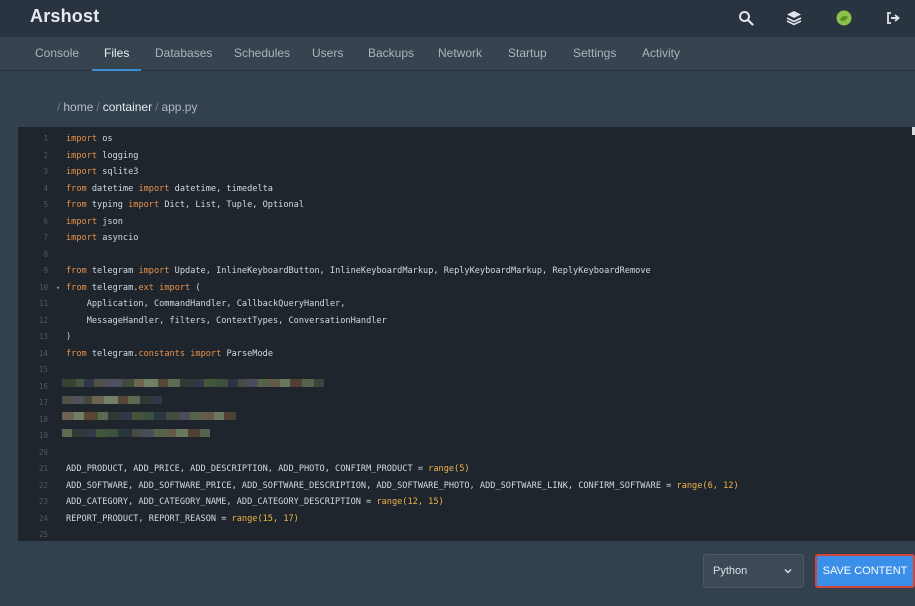 This screenshot has height=606, width=915. I want to click on chevron-down-icon, so click(788, 571).